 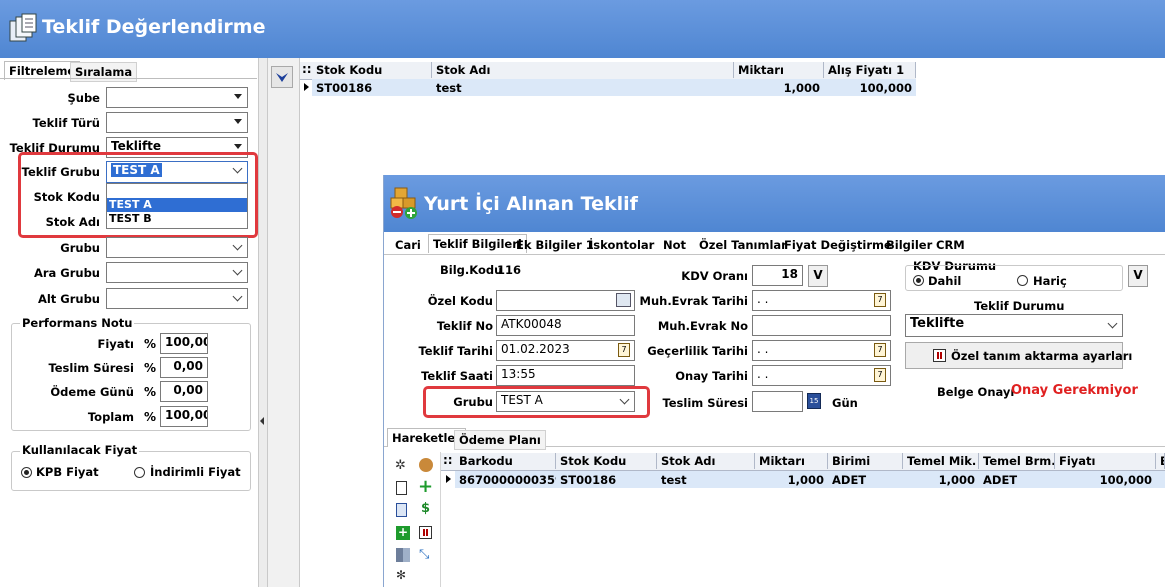 I want to click on ozel-tanim-label: Özel tanım aktarma ayarları, so click(x=1042, y=356).